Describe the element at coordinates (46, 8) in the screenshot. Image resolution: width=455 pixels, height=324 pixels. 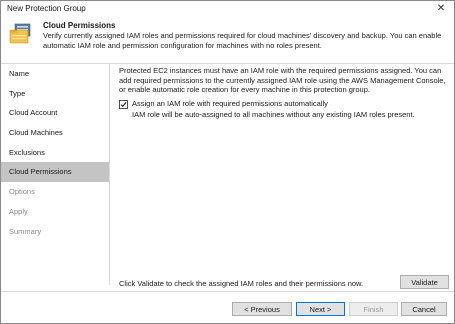
I see `window-title: New Protection Group` at that location.